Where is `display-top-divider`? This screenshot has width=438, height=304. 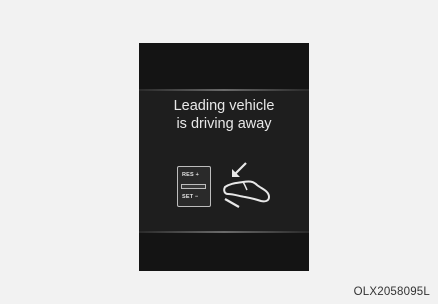
display-top-divider is located at coordinates (224, 90).